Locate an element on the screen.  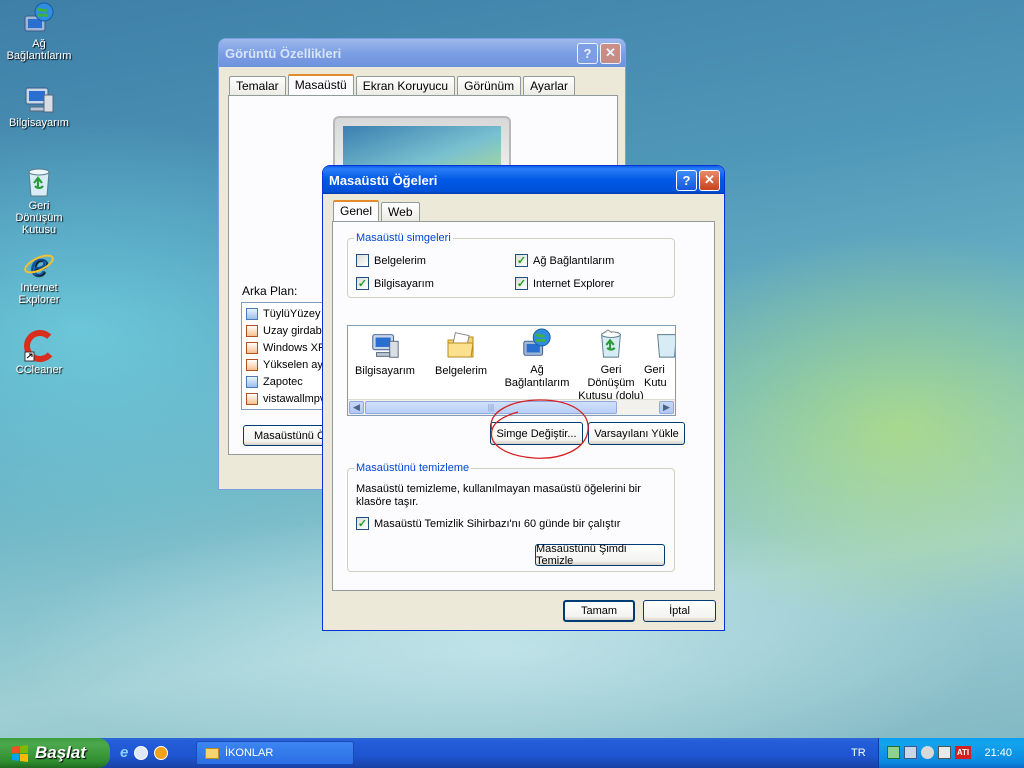
ati-tray-icon: ATI is located at coordinates (963, 752).